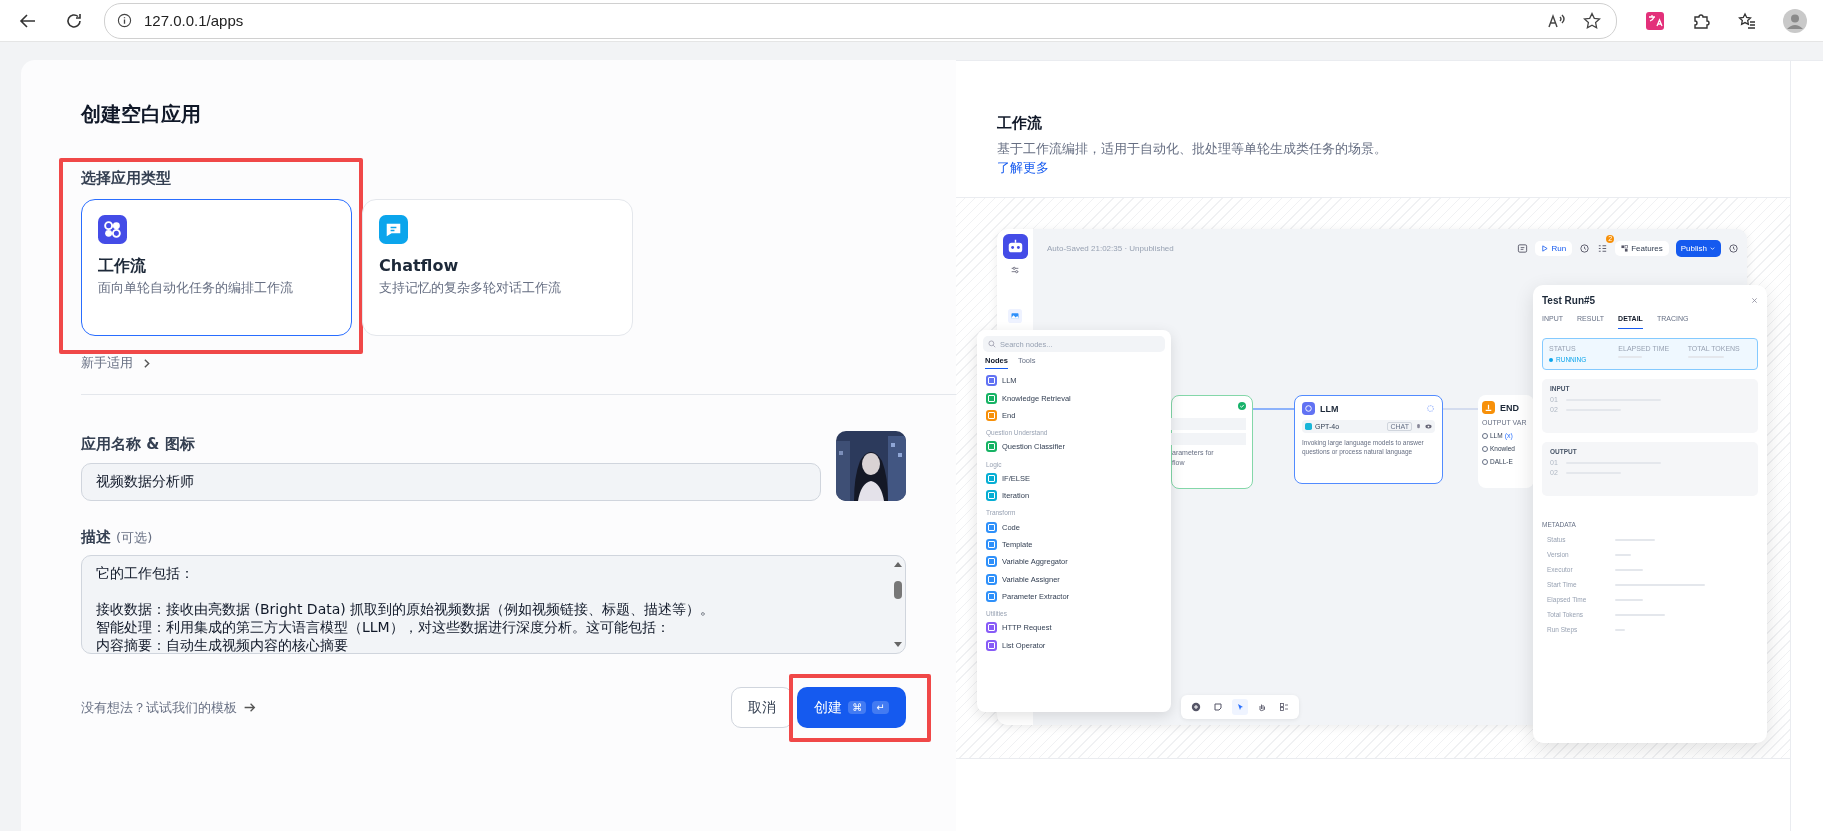  I want to click on save-status: Auto-Saved 21:02:35 · Unpublished, so click(1110, 248).